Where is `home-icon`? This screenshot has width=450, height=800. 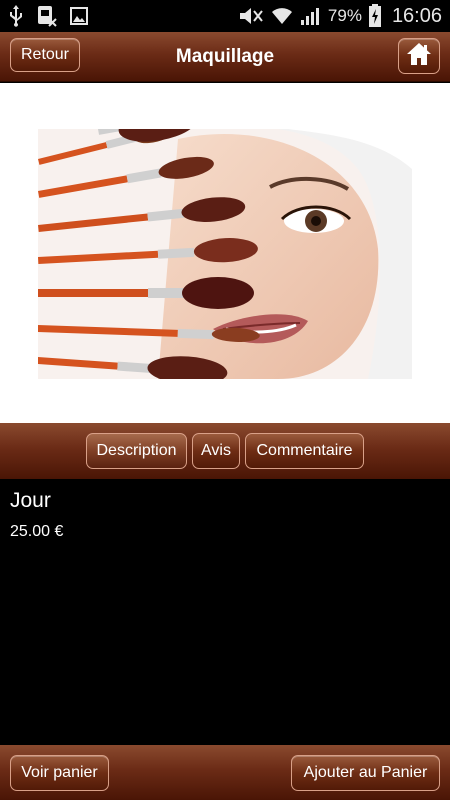
home-icon is located at coordinates (419, 56).